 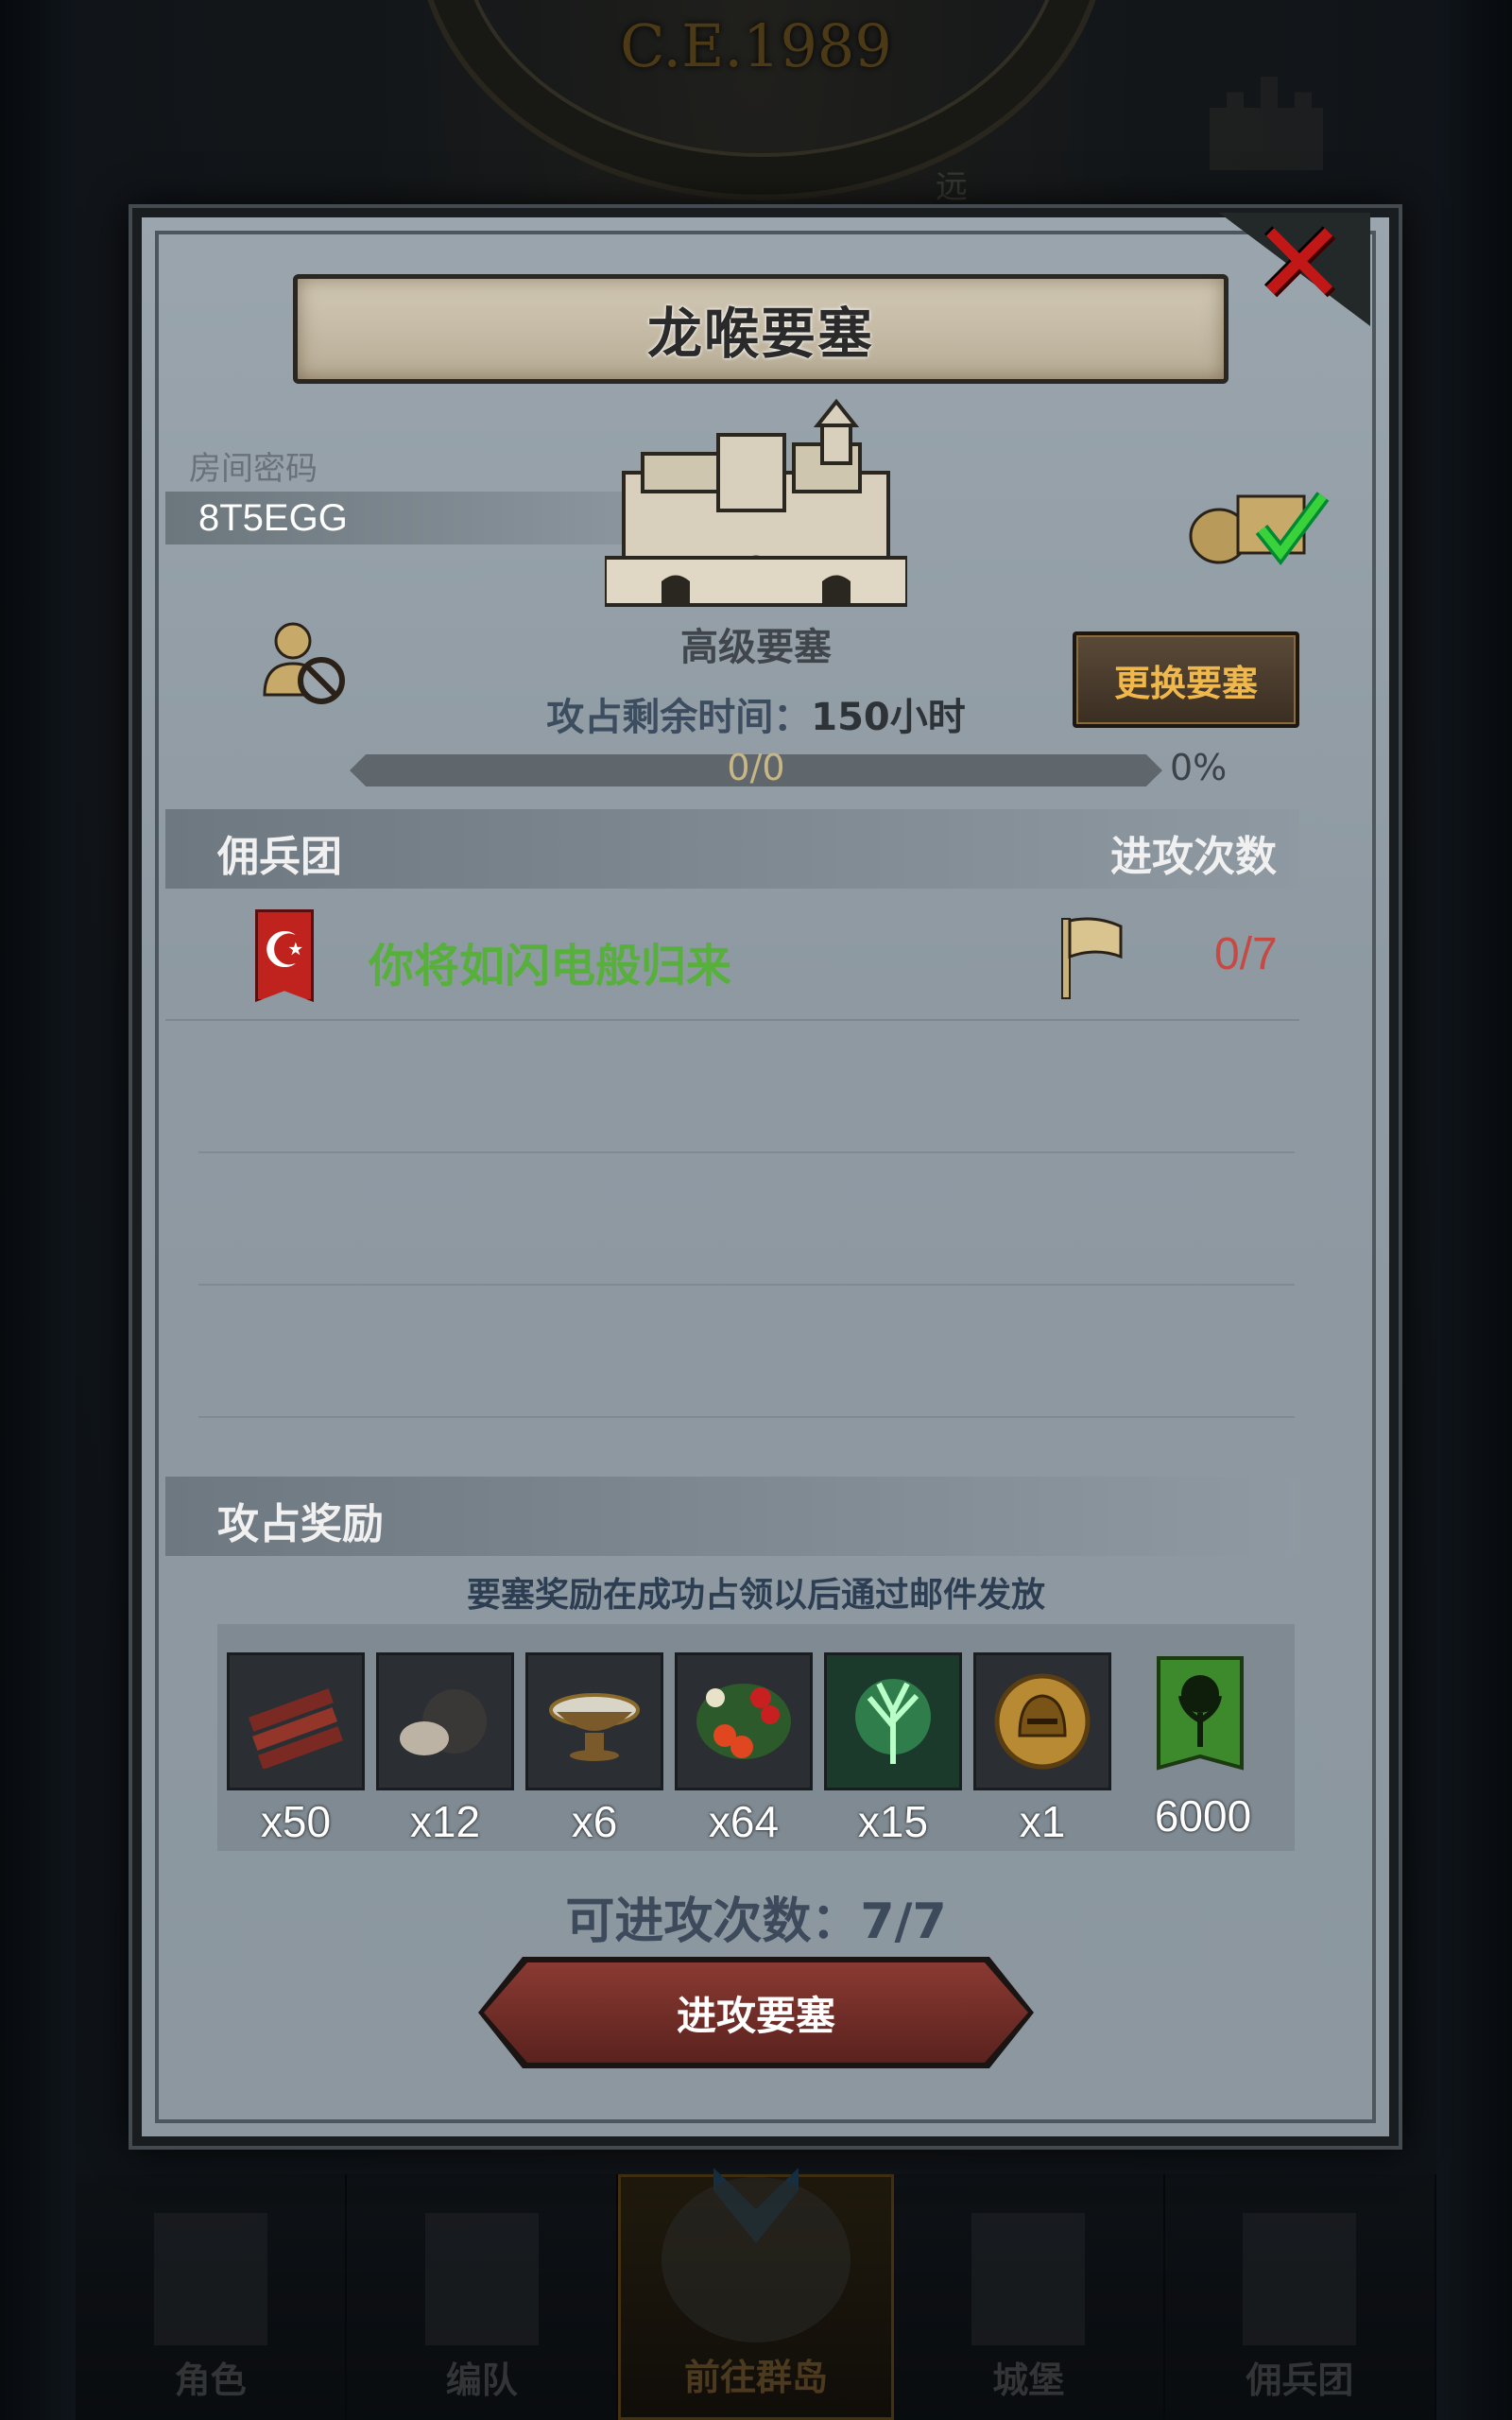 I want to click on room-password-value: 8T5EGG, so click(x=273, y=518).